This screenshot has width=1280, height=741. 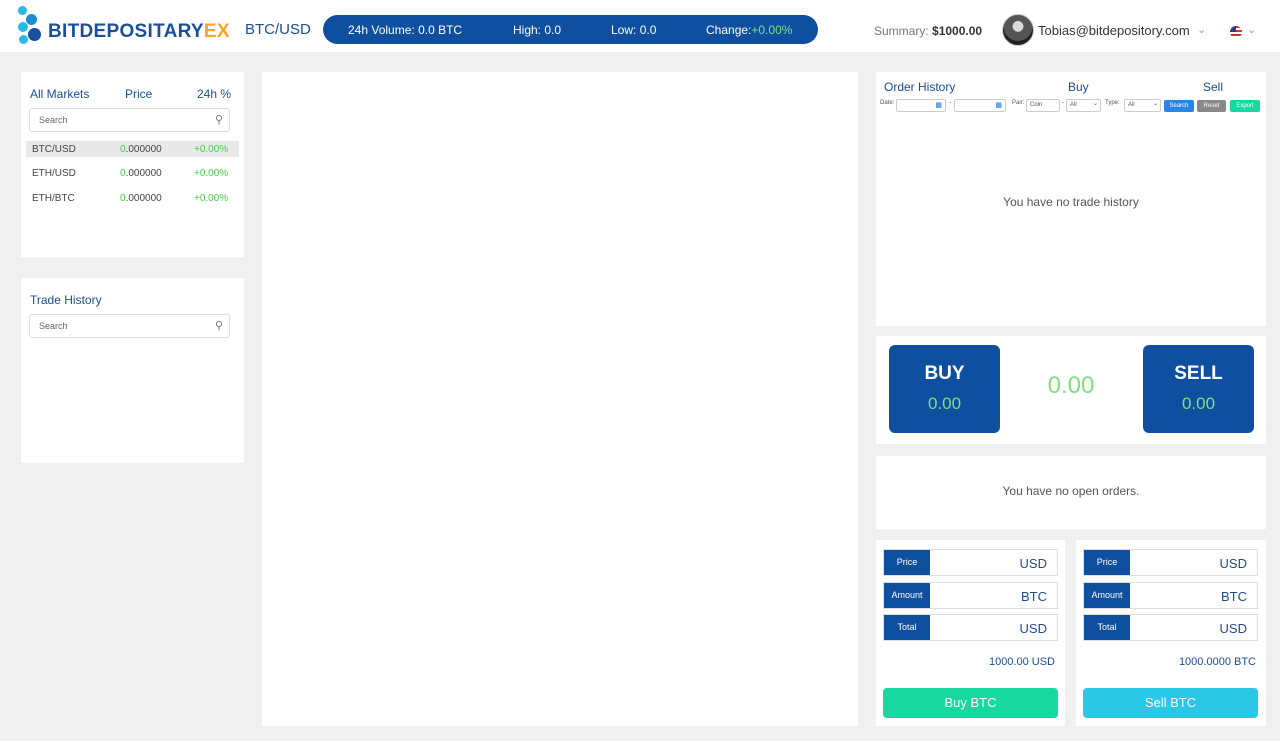 What do you see at coordinates (970, 703) in the screenshot?
I see `buy-btc-button: Buy BTC` at bounding box center [970, 703].